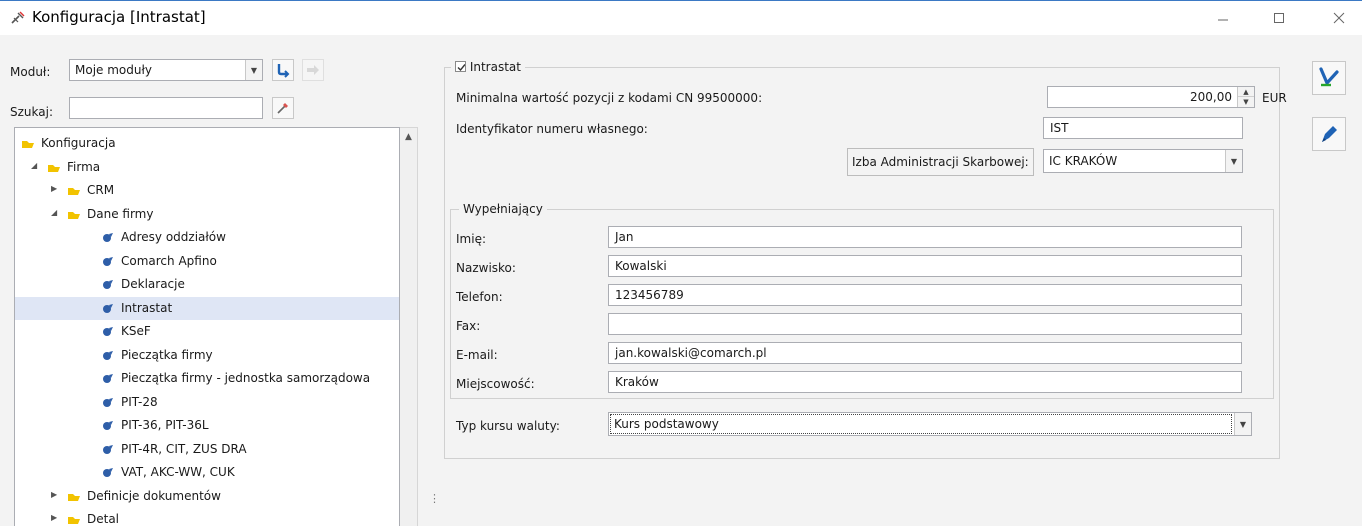 The image size is (1362, 526). Describe the element at coordinates (477, 355) in the screenshot. I see `email-label: E-mail:` at that location.